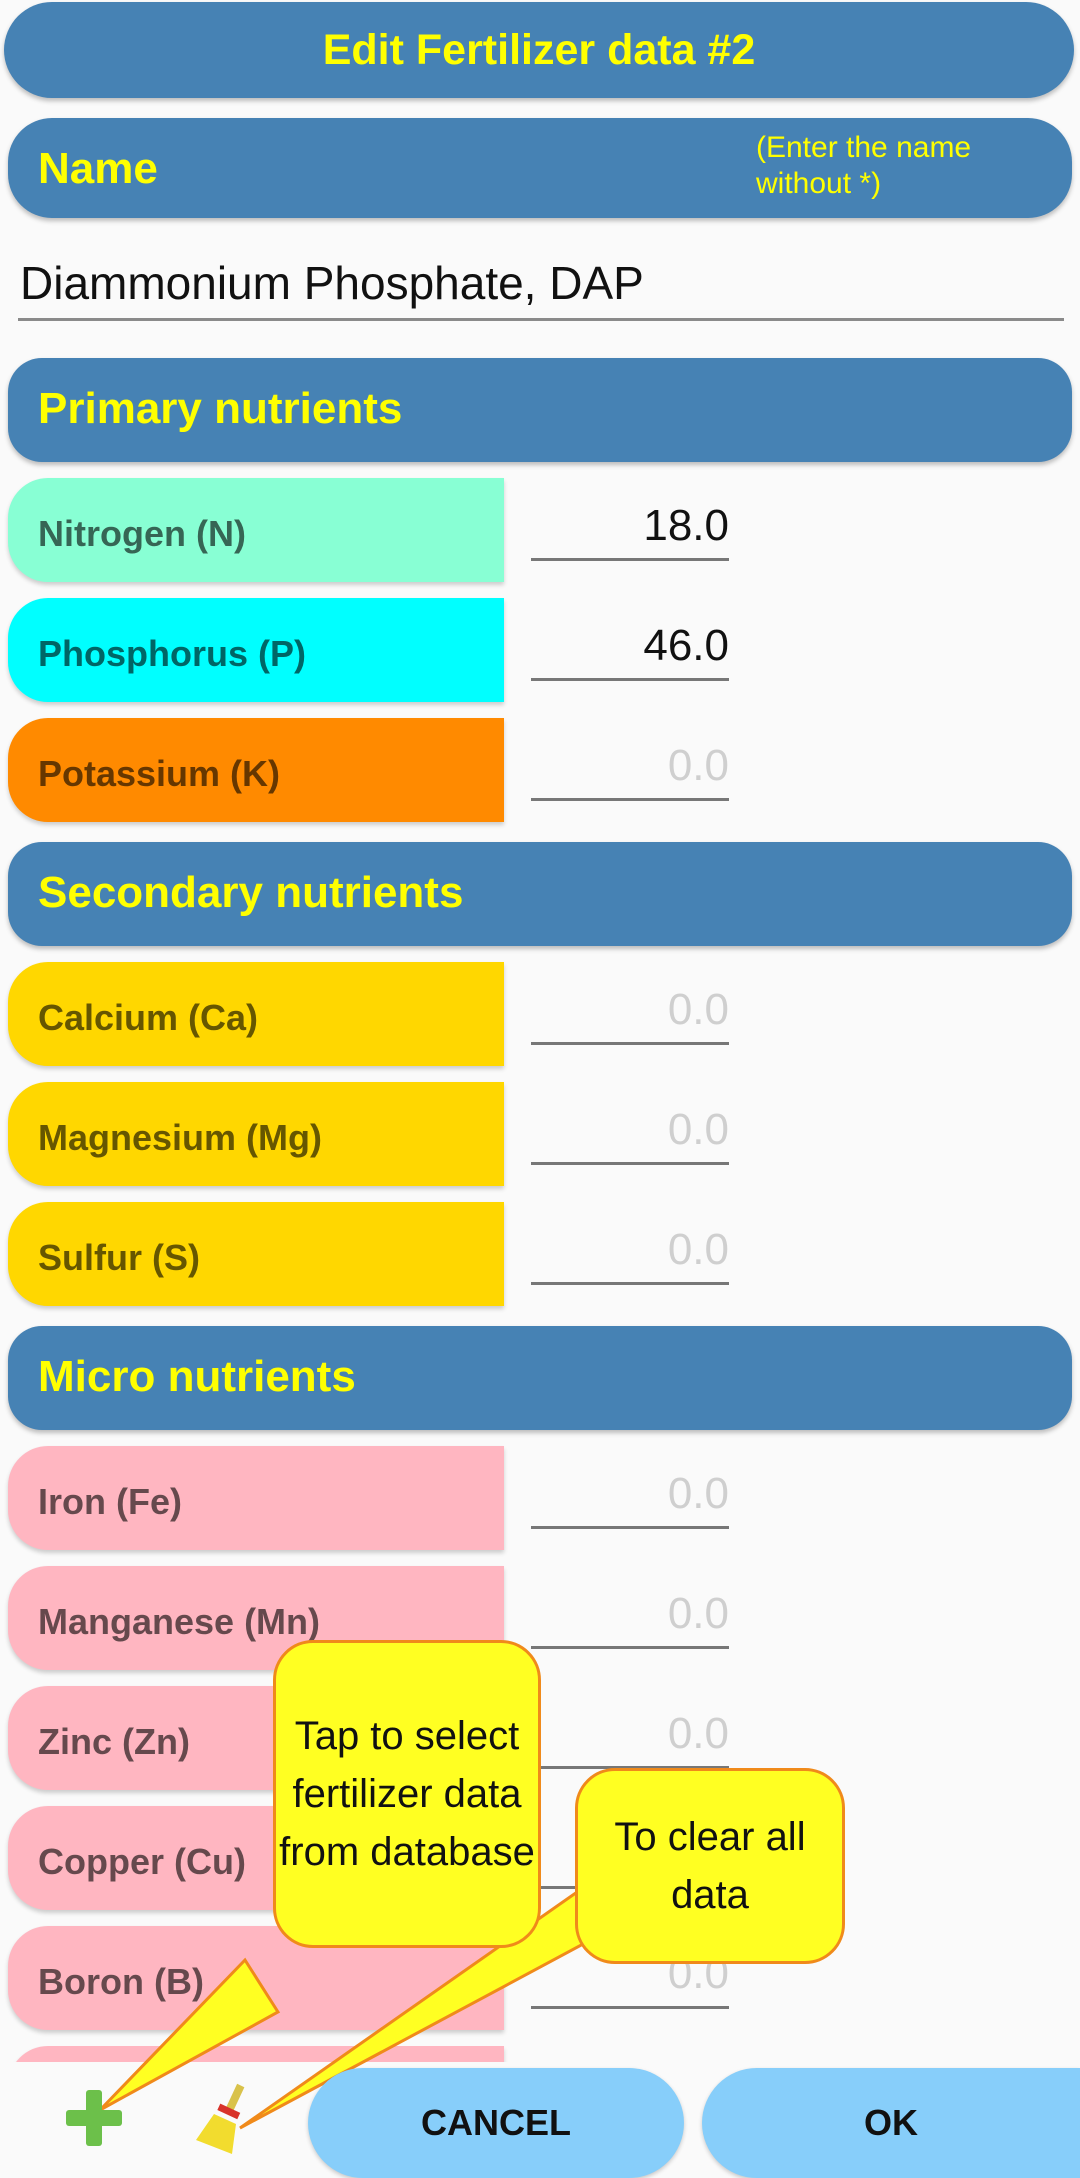 This screenshot has height=2178, width=1080. What do you see at coordinates (121, 1981) in the screenshot?
I see `nutrient-label: Boron (B)` at bounding box center [121, 1981].